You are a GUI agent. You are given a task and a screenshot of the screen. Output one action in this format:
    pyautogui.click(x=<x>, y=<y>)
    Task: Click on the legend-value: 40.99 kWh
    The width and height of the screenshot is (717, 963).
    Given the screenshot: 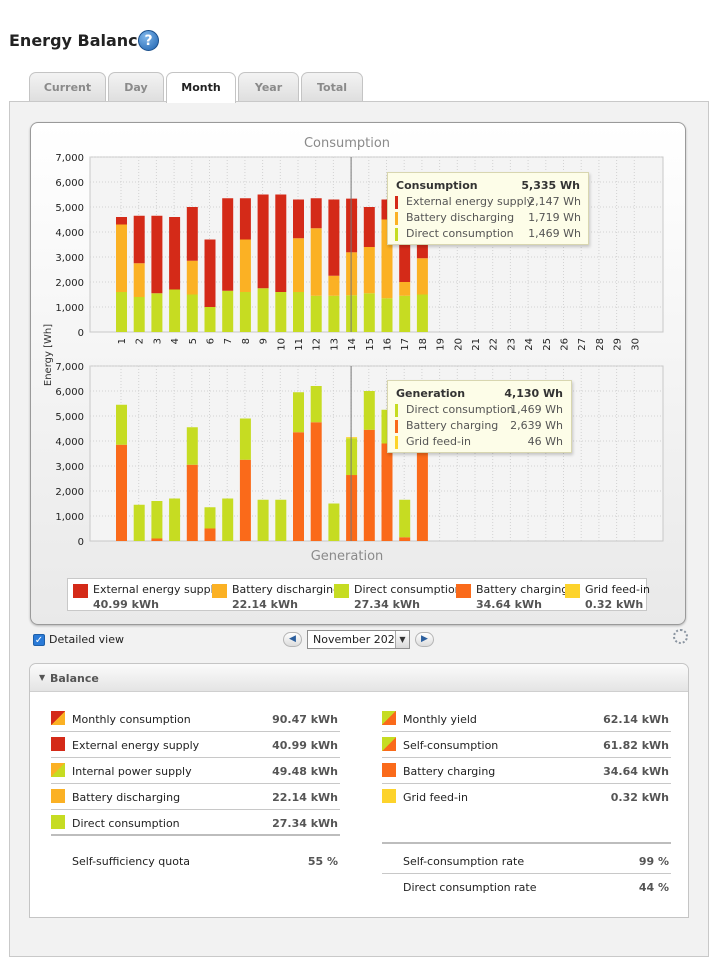 What is the action you would take?
    pyautogui.click(x=126, y=604)
    